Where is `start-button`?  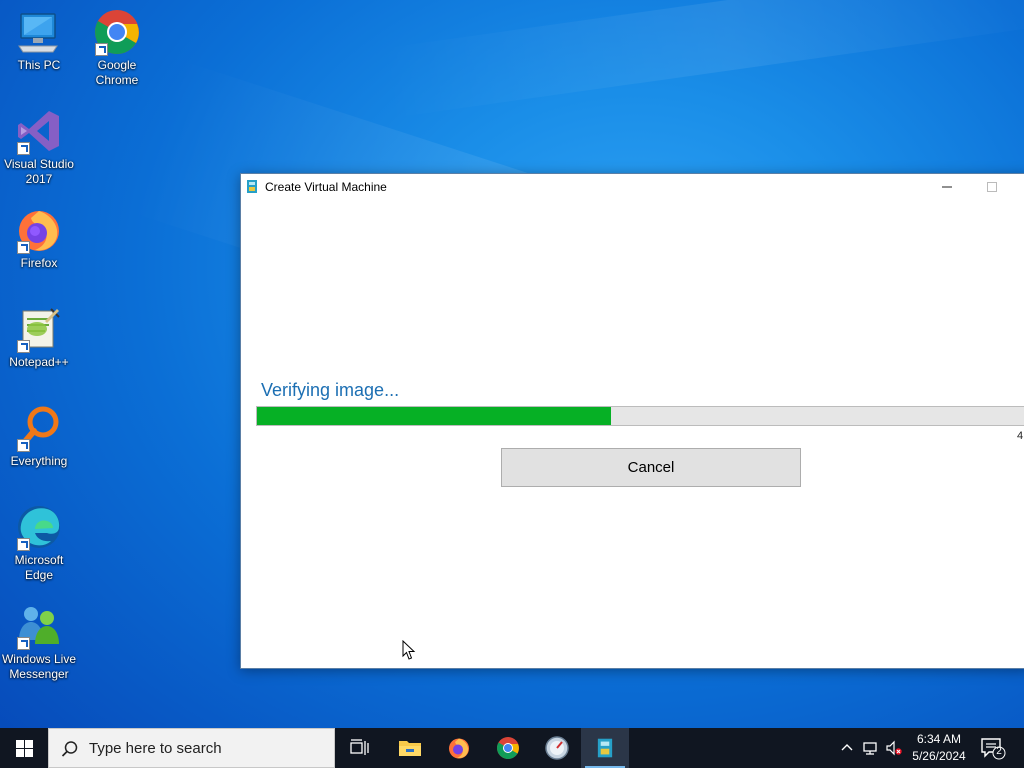
start-button is located at coordinates (24, 748).